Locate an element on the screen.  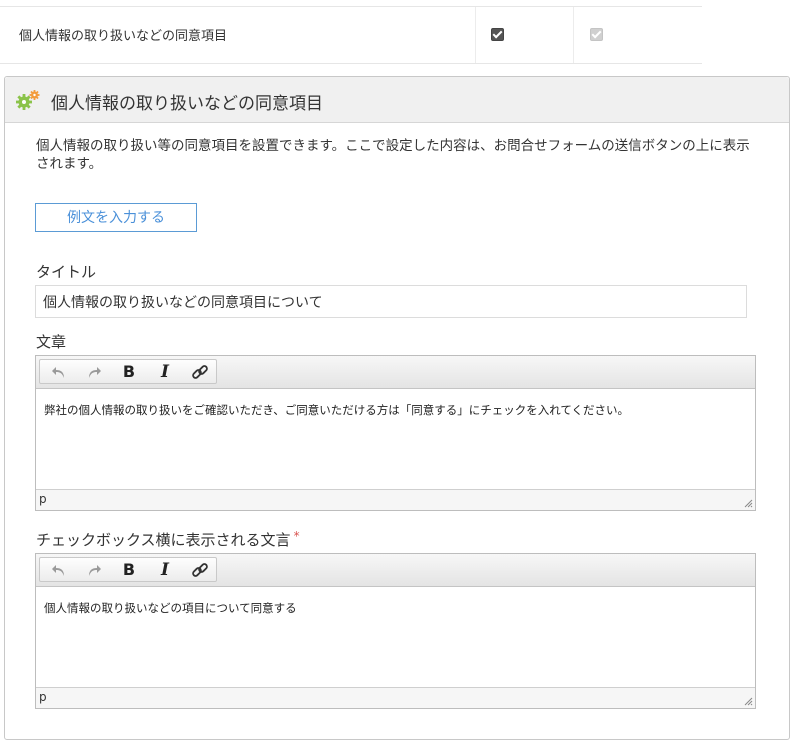
consent-row-label: 個人情報の取り扱いなどの同意項目 is located at coordinates (123, 36).